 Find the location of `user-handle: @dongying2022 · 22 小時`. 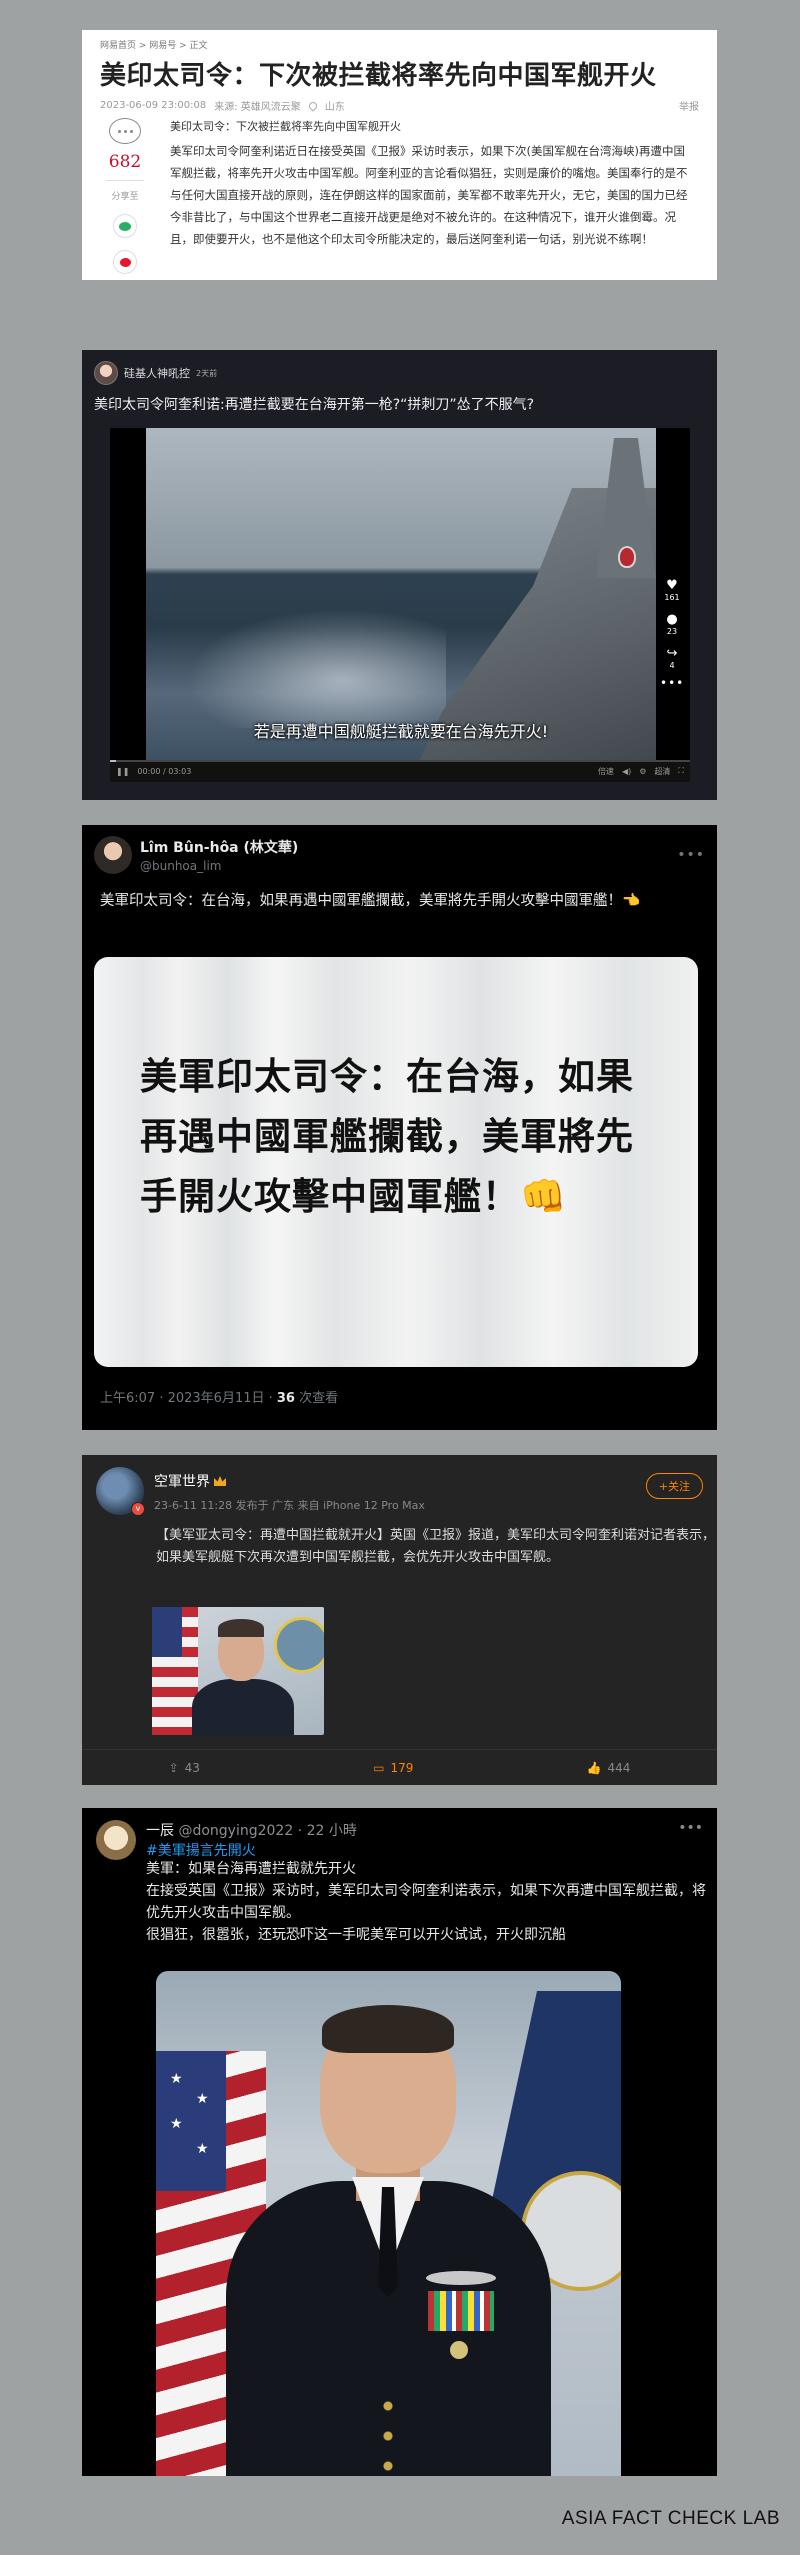

user-handle: @dongying2022 · 22 小時 is located at coordinates (267, 1831).